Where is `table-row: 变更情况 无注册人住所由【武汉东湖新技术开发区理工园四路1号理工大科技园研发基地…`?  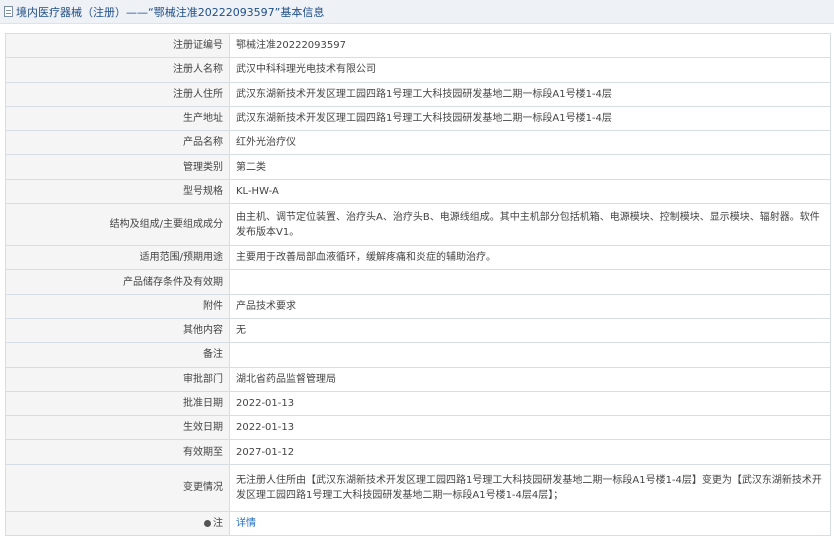 table-row: 变更情况 无注册人住所由【武汉东湖新技术开发区理工园四路1号理工大科技园研发基地… is located at coordinates (418, 487).